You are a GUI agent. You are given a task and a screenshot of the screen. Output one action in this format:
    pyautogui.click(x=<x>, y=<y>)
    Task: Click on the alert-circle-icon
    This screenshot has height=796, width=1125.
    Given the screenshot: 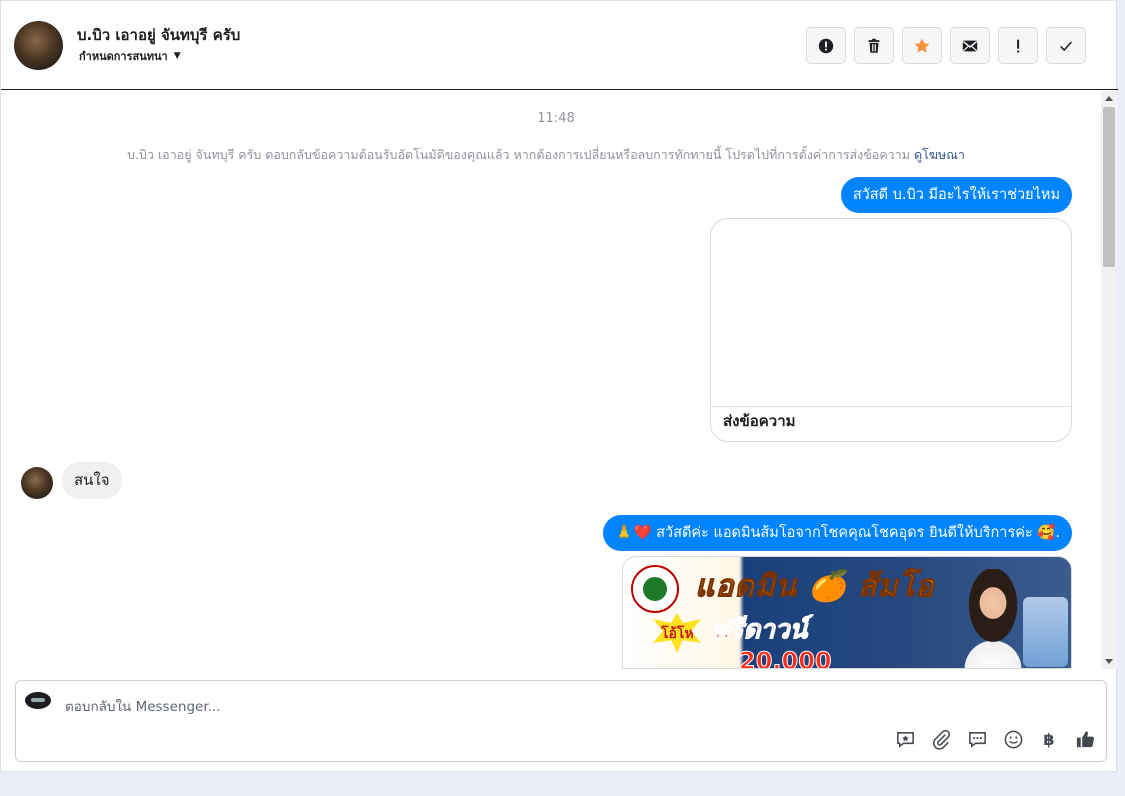 What is the action you would take?
    pyautogui.click(x=826, y=45)
    